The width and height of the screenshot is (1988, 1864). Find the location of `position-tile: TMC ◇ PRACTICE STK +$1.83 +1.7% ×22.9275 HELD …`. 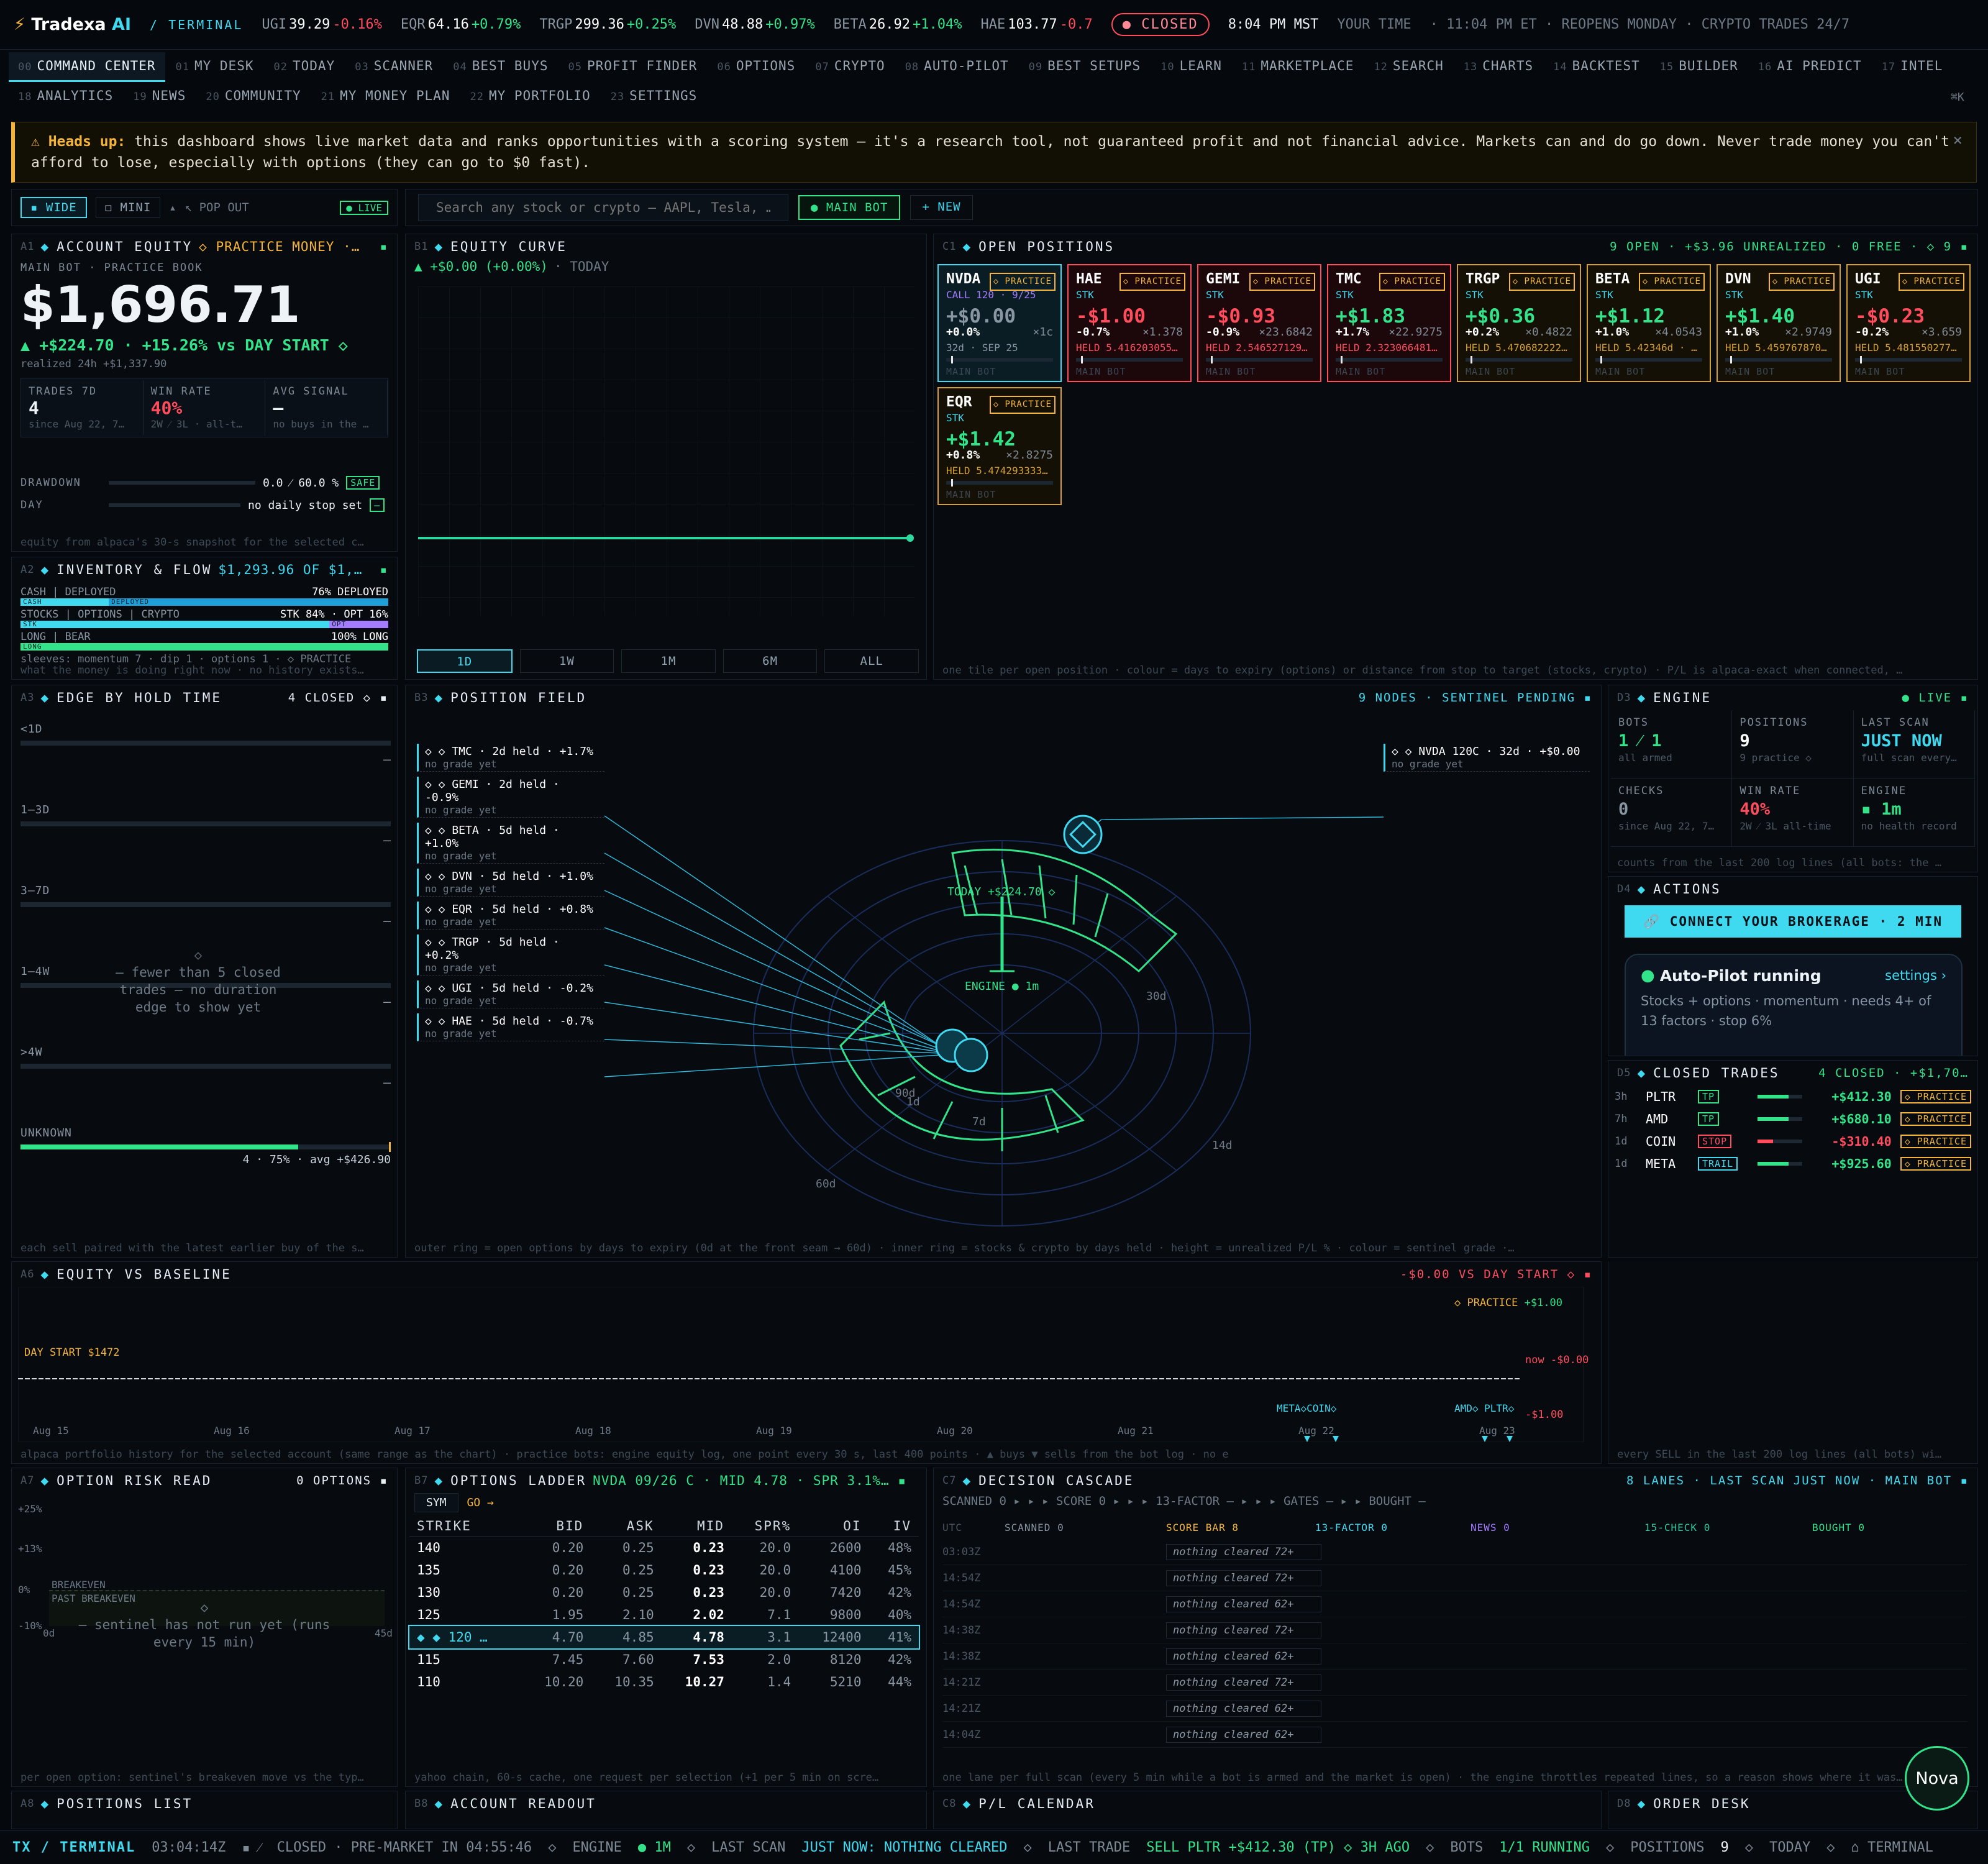

position-tile: TMC ◇ PRACTICE STK +$1.83 +1.7% ×22.9275 HELD … is located at coordinates (1389, 323).